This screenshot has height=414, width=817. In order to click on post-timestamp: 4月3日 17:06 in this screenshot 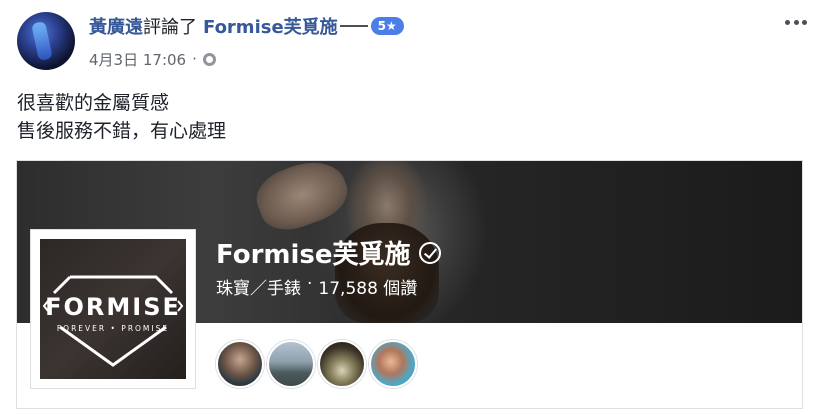, I will do `click(137, 59)`.